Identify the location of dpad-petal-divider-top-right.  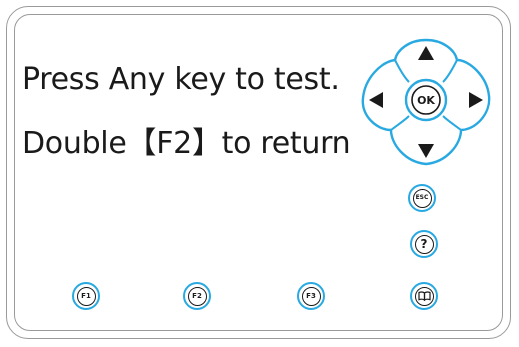
(450, 71).